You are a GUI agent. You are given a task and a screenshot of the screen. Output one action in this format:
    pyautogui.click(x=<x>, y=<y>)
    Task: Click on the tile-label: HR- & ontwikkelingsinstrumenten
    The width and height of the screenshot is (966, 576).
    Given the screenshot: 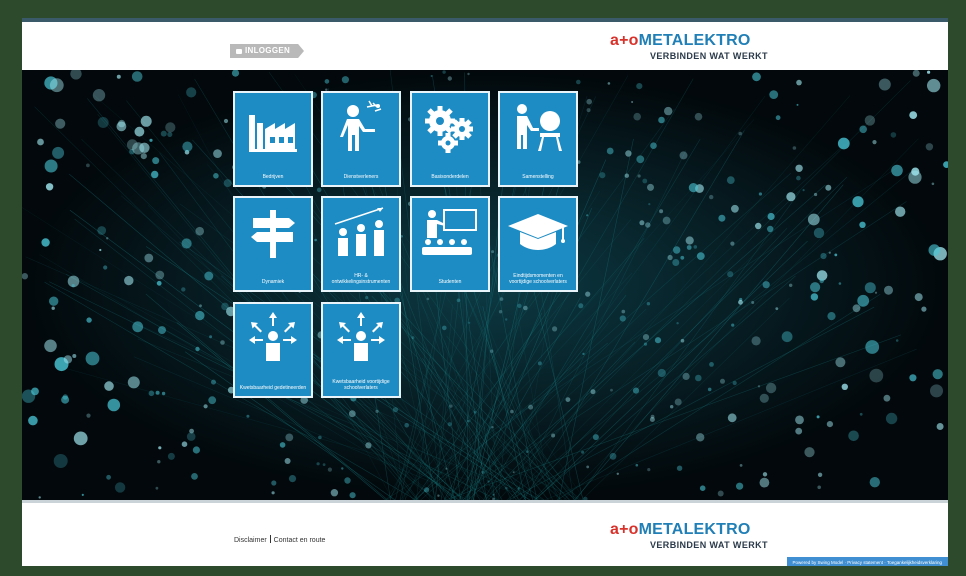 What is the action you would take?
    pyautogui.click(x=361, y=279)
    